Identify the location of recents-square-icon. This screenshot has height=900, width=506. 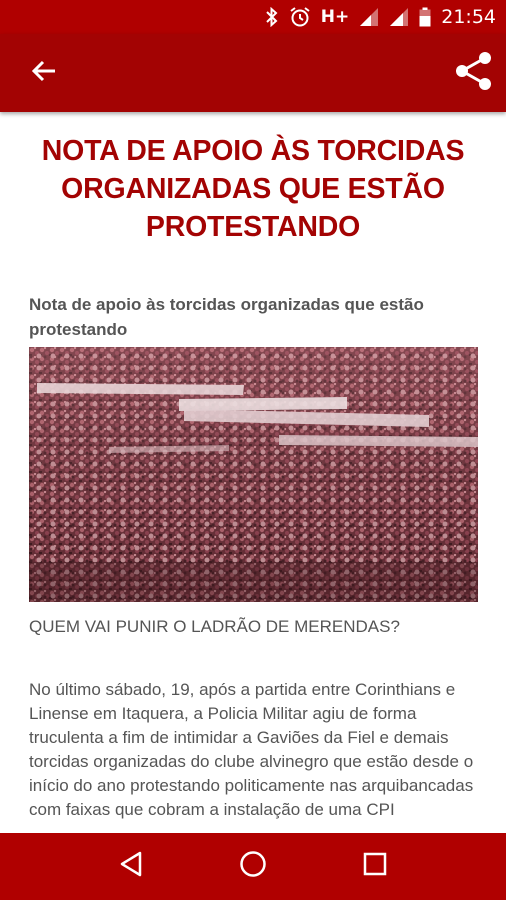
(375, 866).